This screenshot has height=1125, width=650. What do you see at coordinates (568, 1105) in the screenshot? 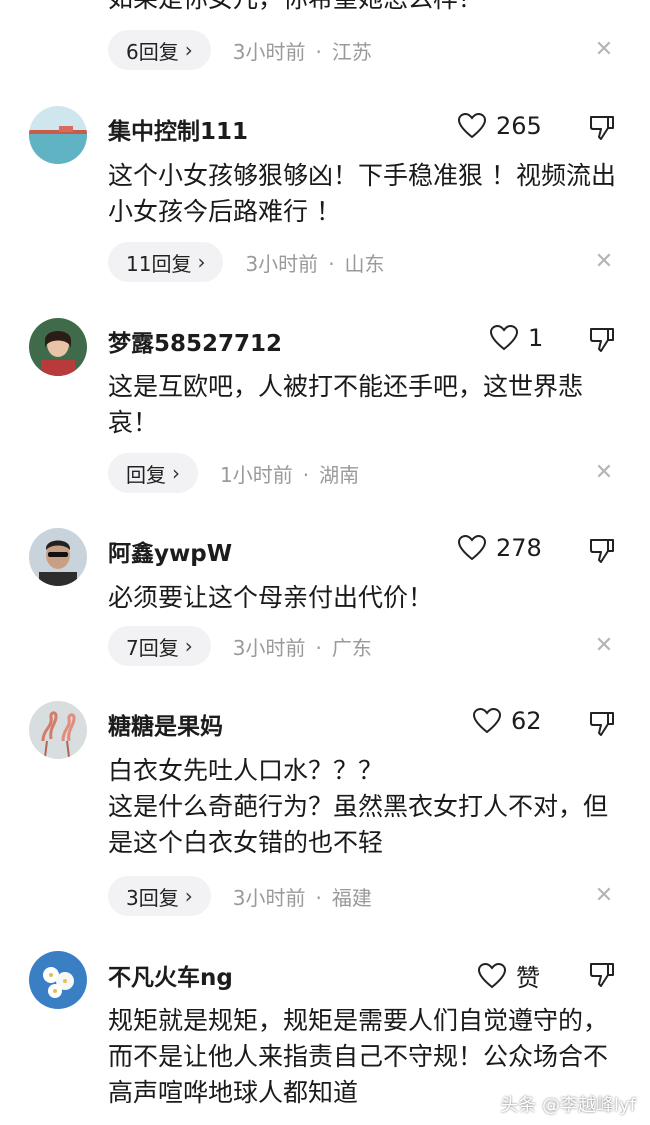
I see `watermark: 头条 @李越峰lyf` at bounding box center [568, 1105].